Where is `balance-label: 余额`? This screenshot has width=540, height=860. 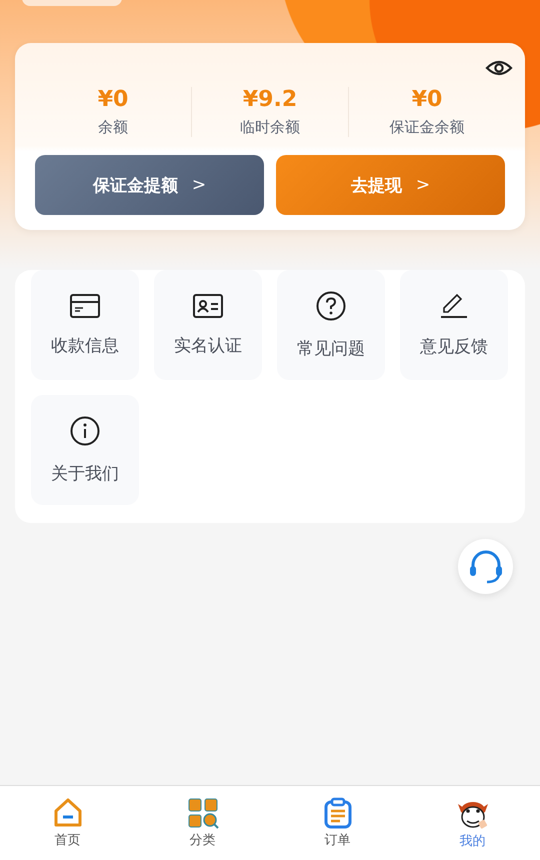 balance-label: 余额 is located at coordinates (113, 127).